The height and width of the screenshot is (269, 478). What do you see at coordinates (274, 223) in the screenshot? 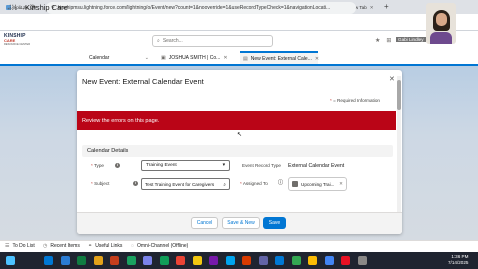
I see `save-button: Save` at bounding box center [274, 223].